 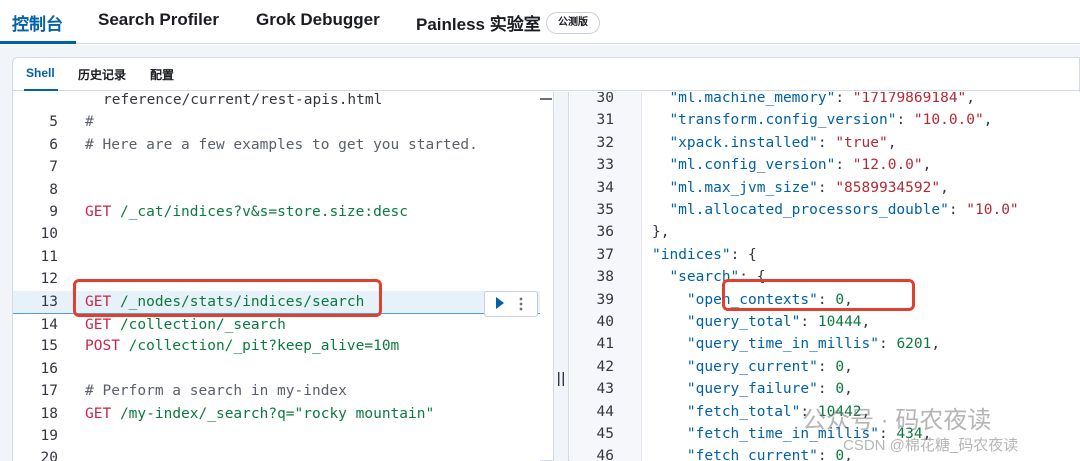 What do you see at coordinates (605, 389) in the screenshot?
I see `line-number: 43` at bounding box center [605, 389].